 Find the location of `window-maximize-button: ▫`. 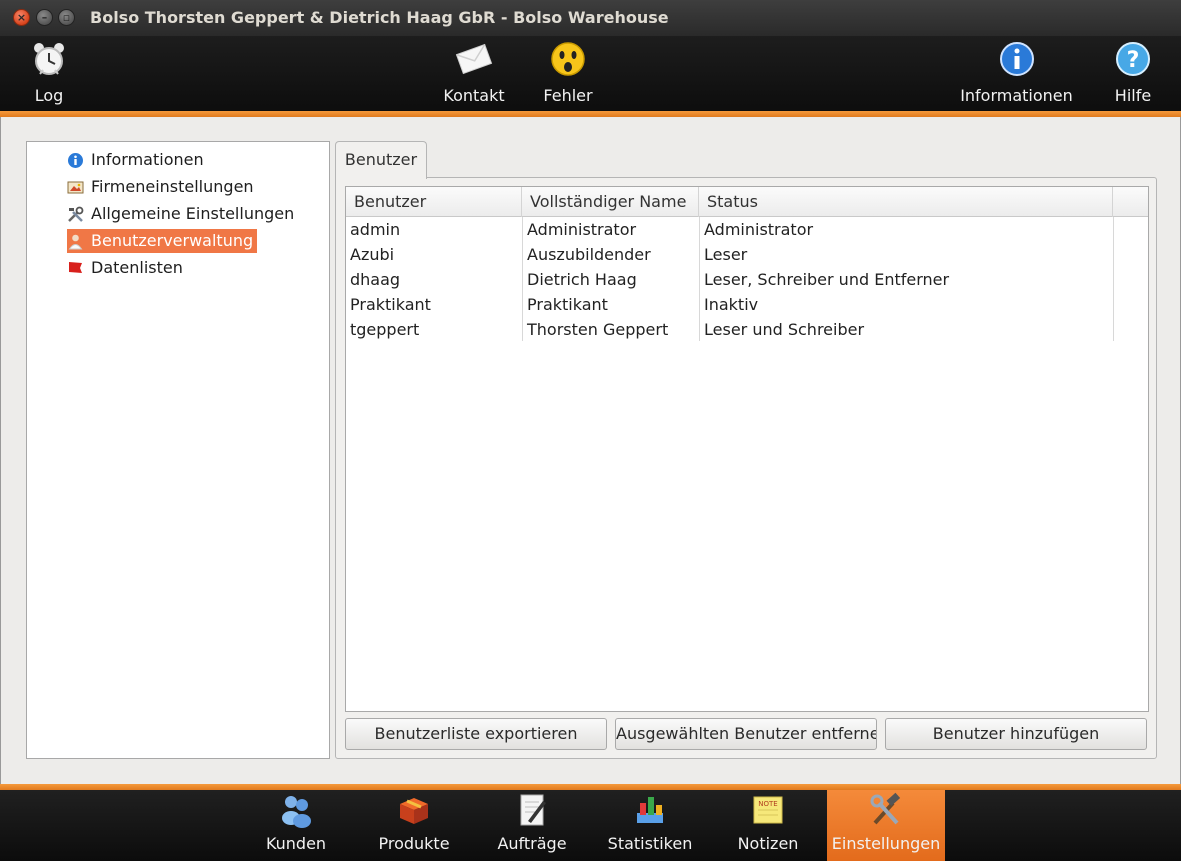

window-maximize-button: ▫ is located at coordinates (66, 17).